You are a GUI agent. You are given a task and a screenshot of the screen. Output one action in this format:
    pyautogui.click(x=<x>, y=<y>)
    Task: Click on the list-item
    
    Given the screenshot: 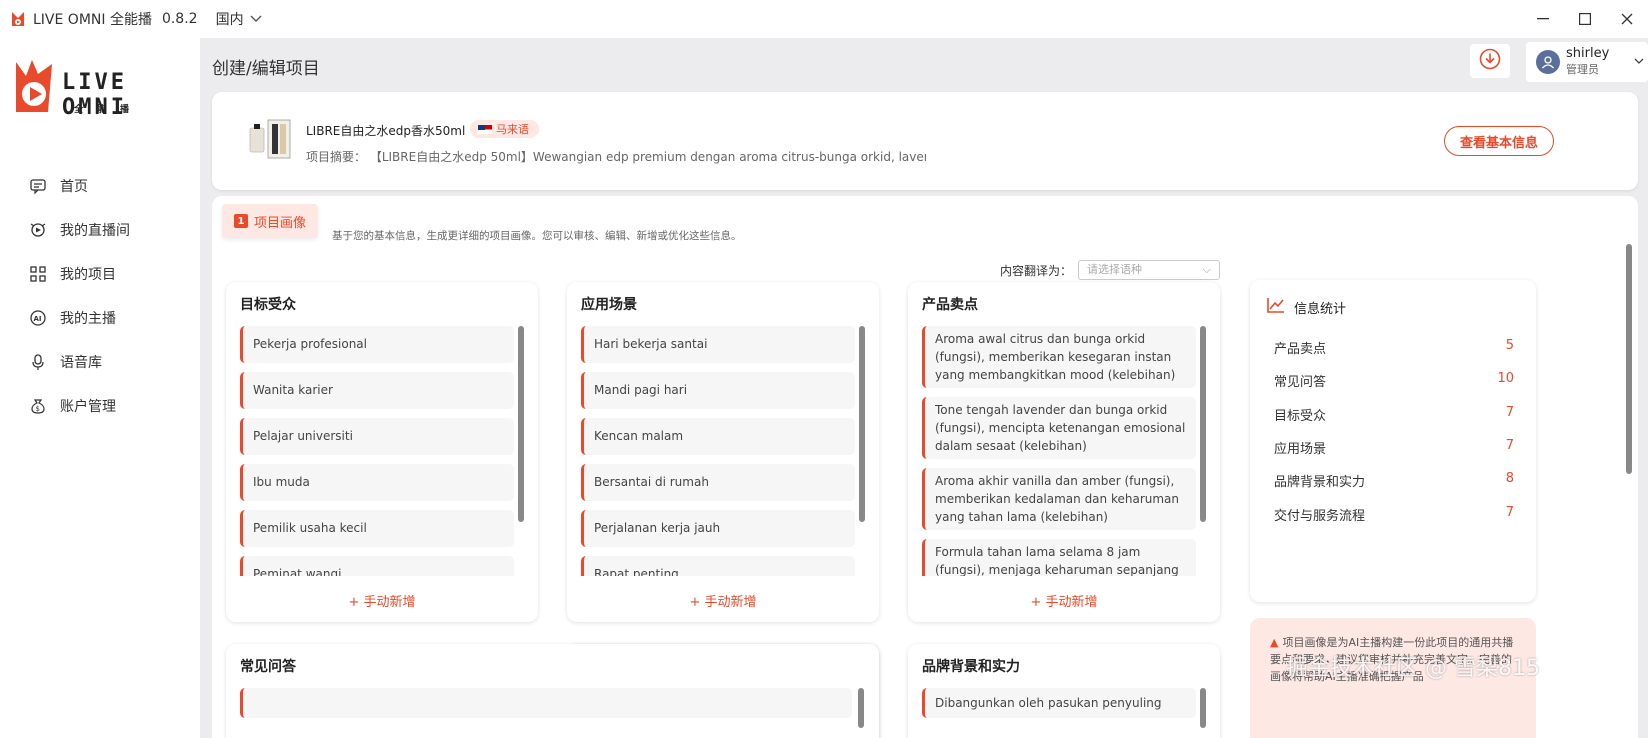 What is the action you would take?
    pyautogui.click(x=546, y=703)
    